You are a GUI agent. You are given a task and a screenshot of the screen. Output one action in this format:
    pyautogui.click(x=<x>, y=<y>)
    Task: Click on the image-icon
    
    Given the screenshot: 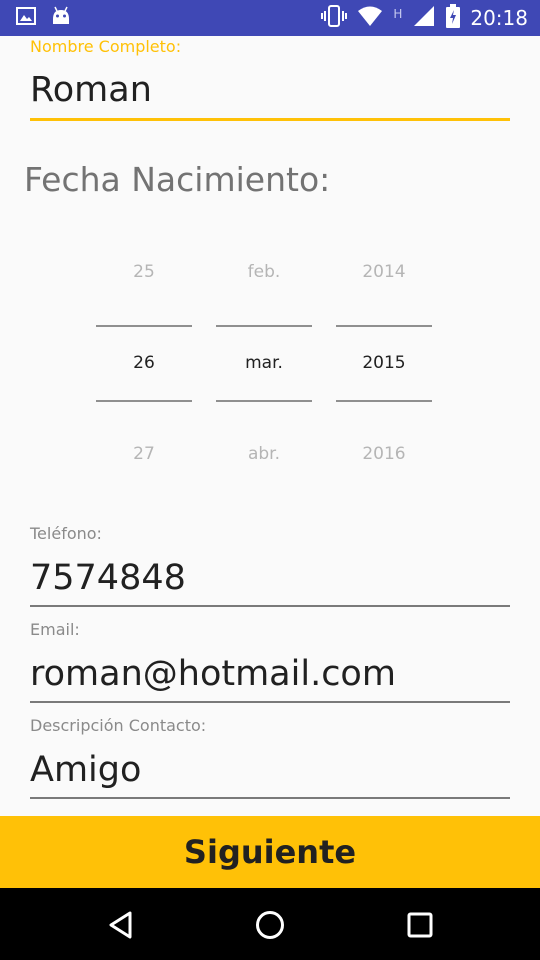 What is the action you would take?
    pyautogui.click(x=26, y=19)
    